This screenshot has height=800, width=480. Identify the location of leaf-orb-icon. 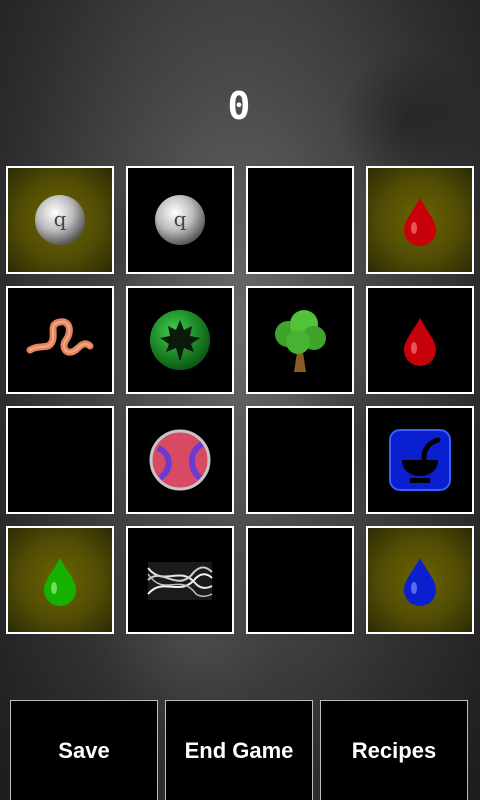
(180, 340).